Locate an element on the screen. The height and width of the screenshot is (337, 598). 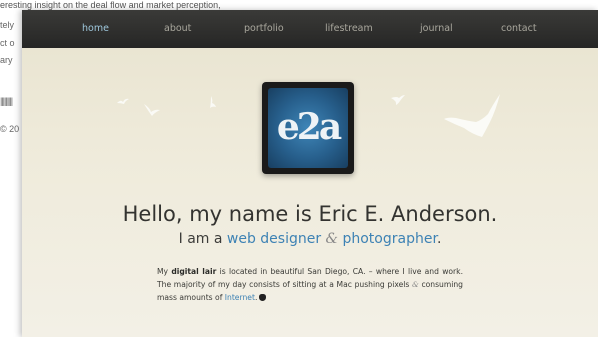
apple-icon is located at coordinates (263, 297).